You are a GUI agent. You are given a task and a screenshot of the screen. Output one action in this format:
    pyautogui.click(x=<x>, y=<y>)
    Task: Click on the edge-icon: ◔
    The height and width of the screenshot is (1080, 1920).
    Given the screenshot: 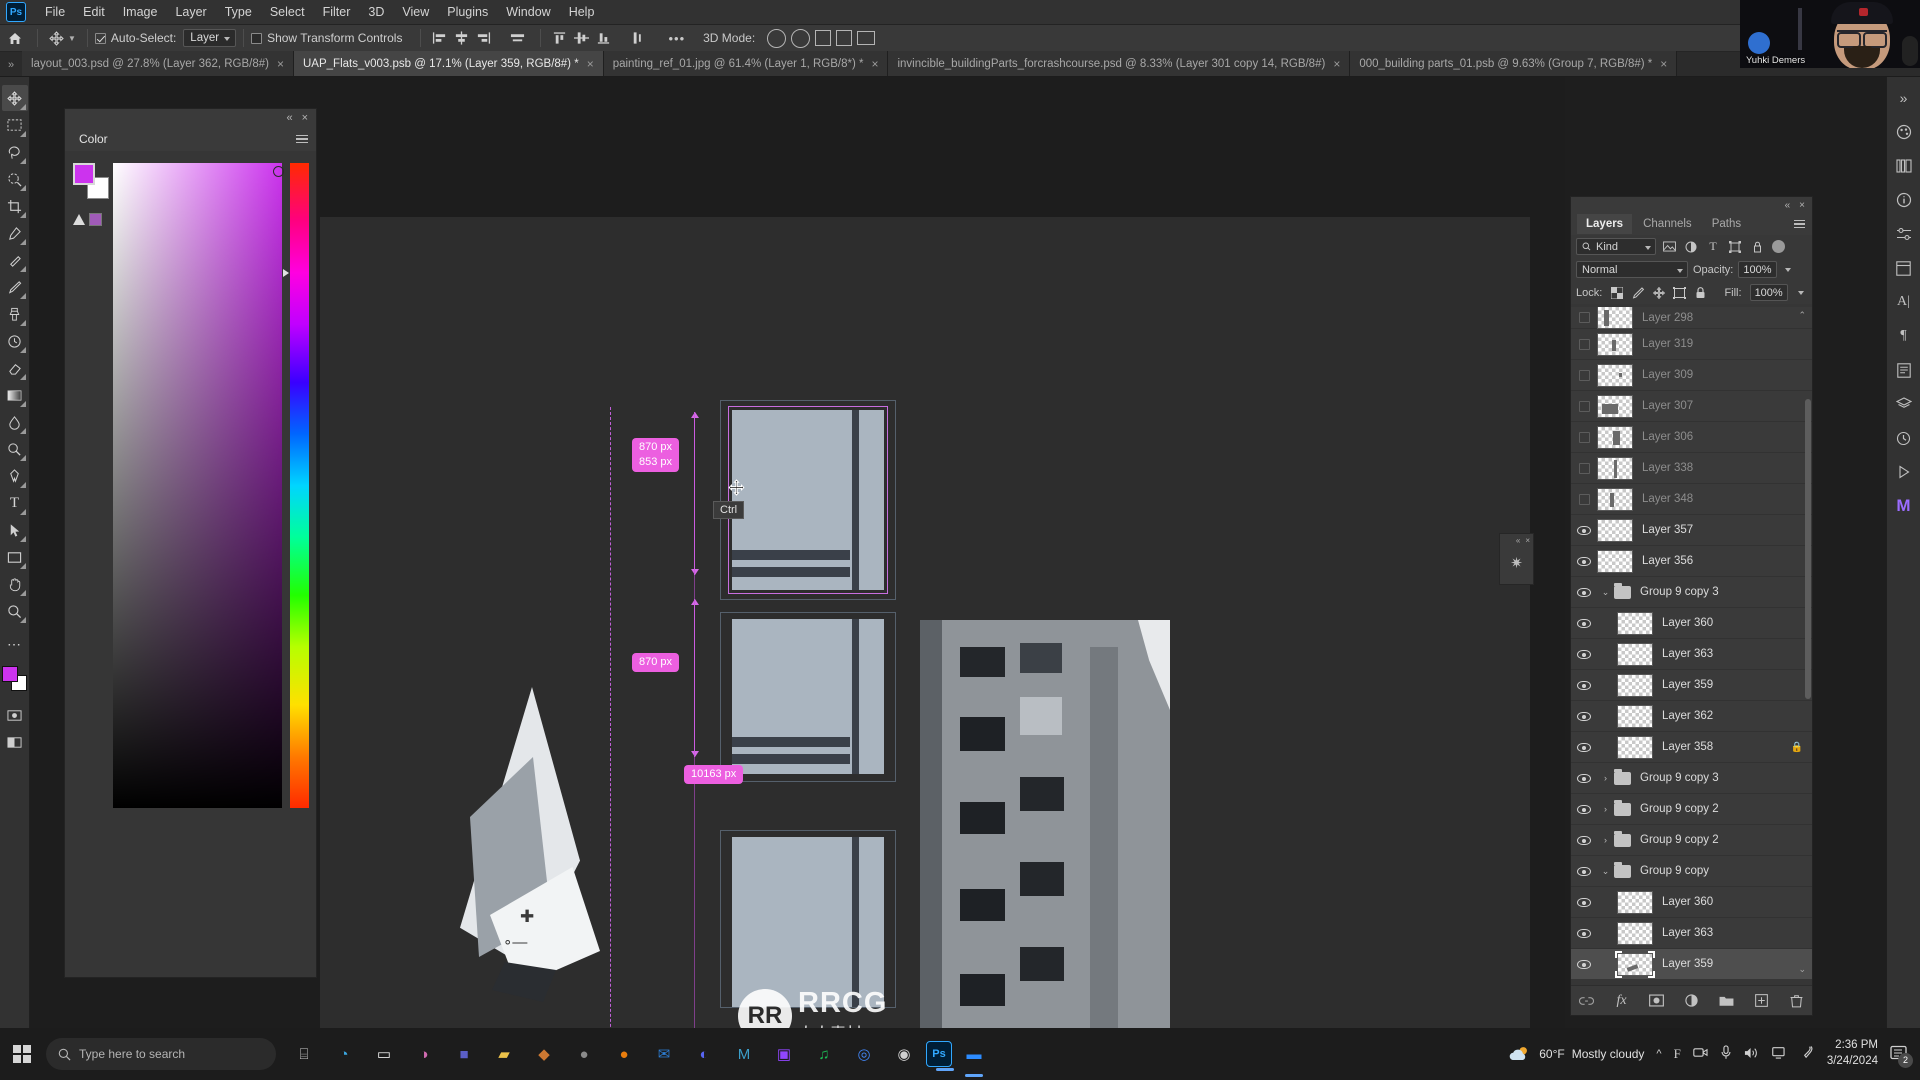 What is the action you would take?
    pyautogui.click(x=344, y=1054)
    